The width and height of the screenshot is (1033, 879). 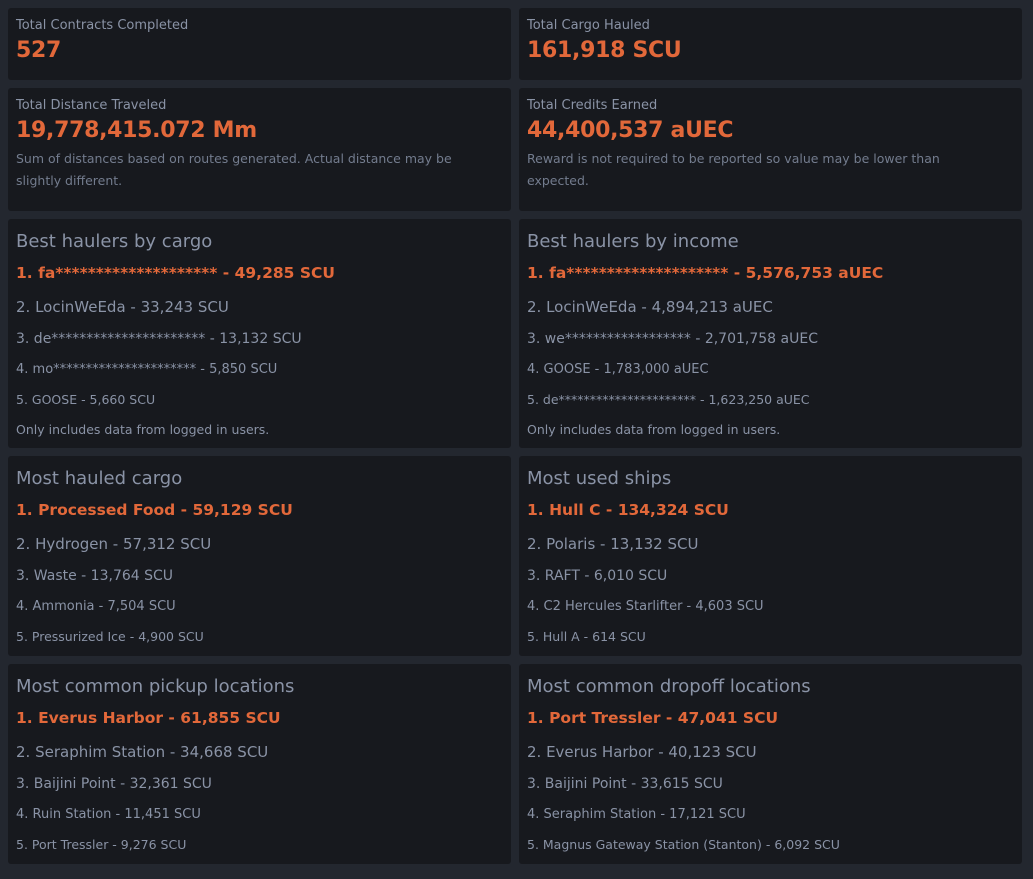 I want to click on list-item: 2. Seraphim Station - 34,668 SCU, so click(x=142, y=752).